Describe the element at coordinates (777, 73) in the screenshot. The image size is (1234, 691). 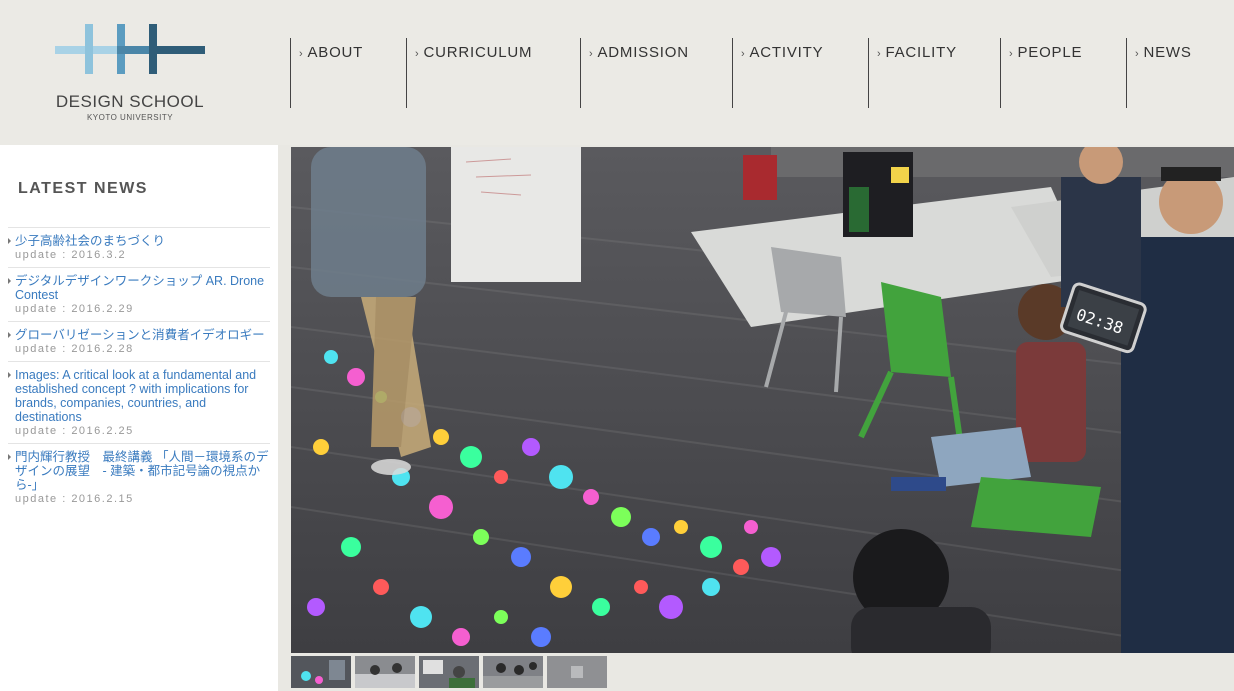
I see `nav-activity: › ACTIVITY` at that location.